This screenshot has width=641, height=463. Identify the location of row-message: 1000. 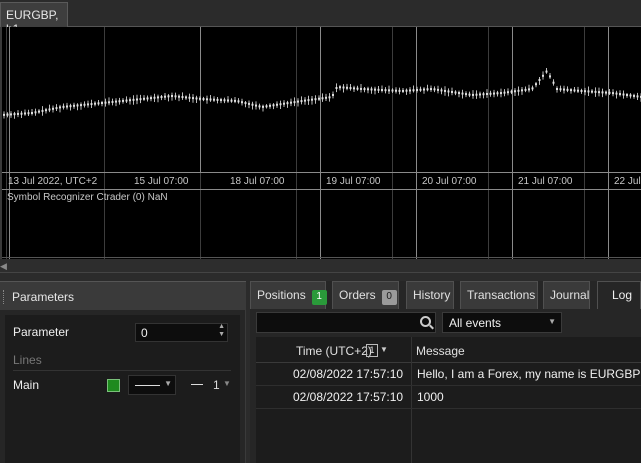
(430, 397).